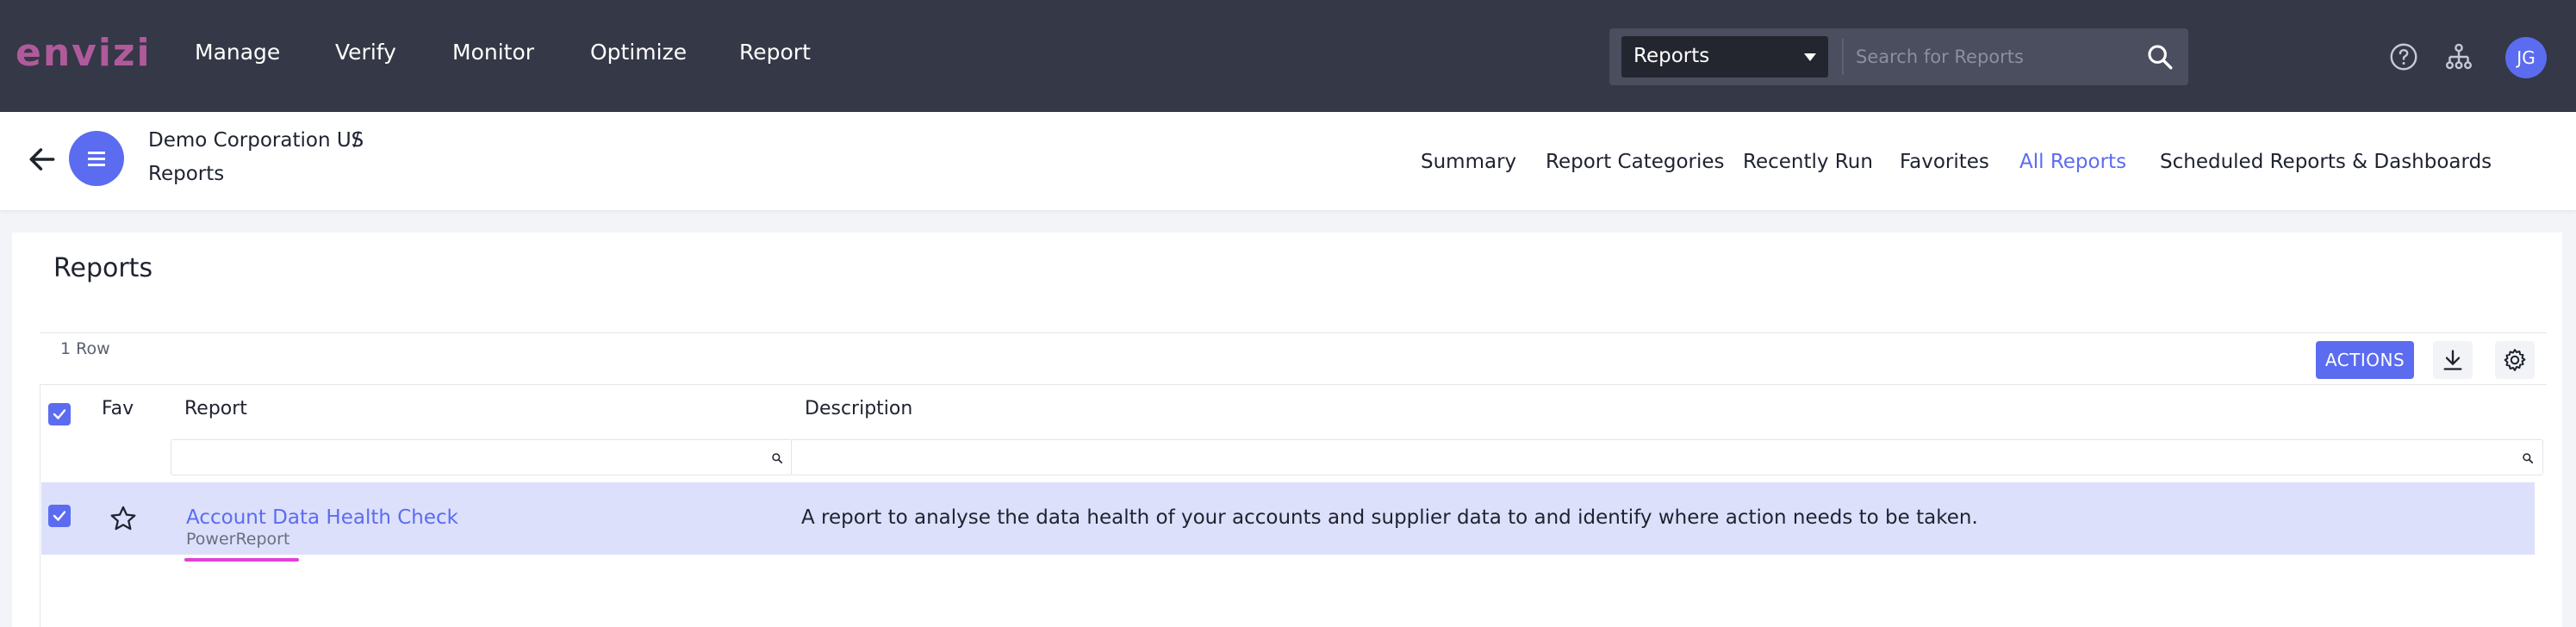 The height and width of the screenshot is (627, 2576). What do you see at coordinates (2459, 56) in the screenshot?
I see `hierarchy-icon` at bounding box center [2459, 56].